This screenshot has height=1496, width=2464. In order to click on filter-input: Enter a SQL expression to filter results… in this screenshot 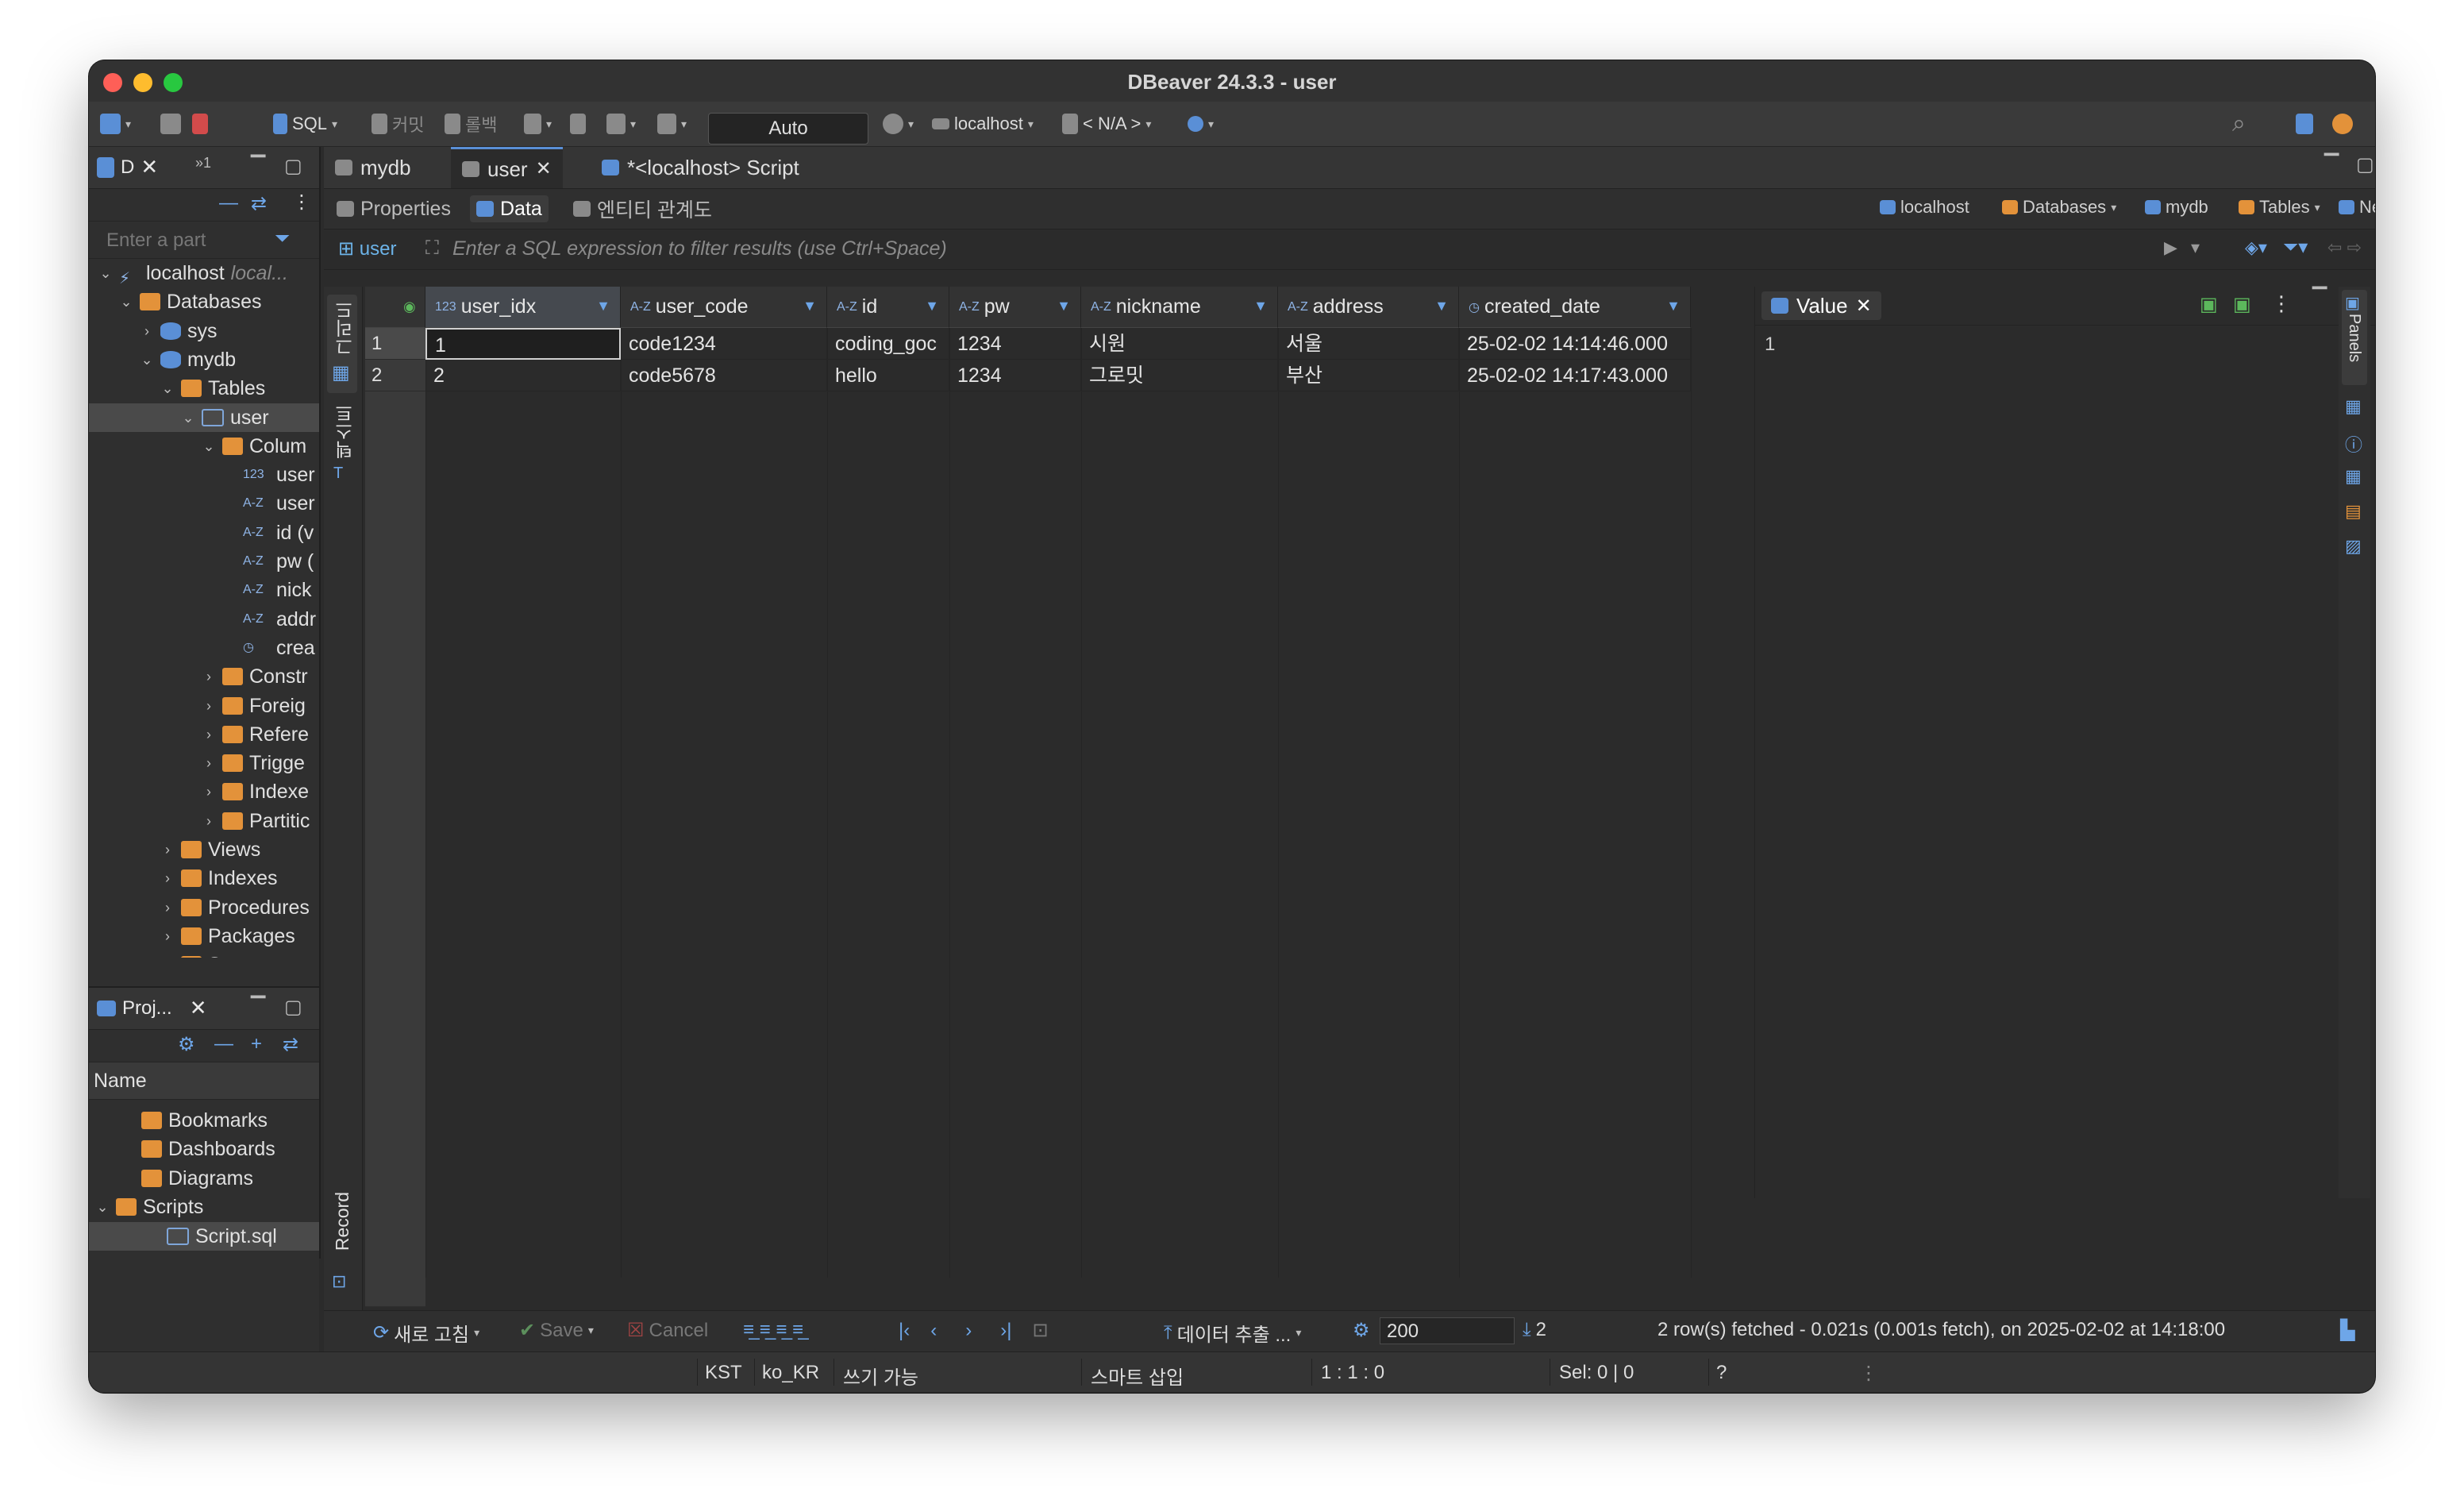, I will do `click(699, 248)`.